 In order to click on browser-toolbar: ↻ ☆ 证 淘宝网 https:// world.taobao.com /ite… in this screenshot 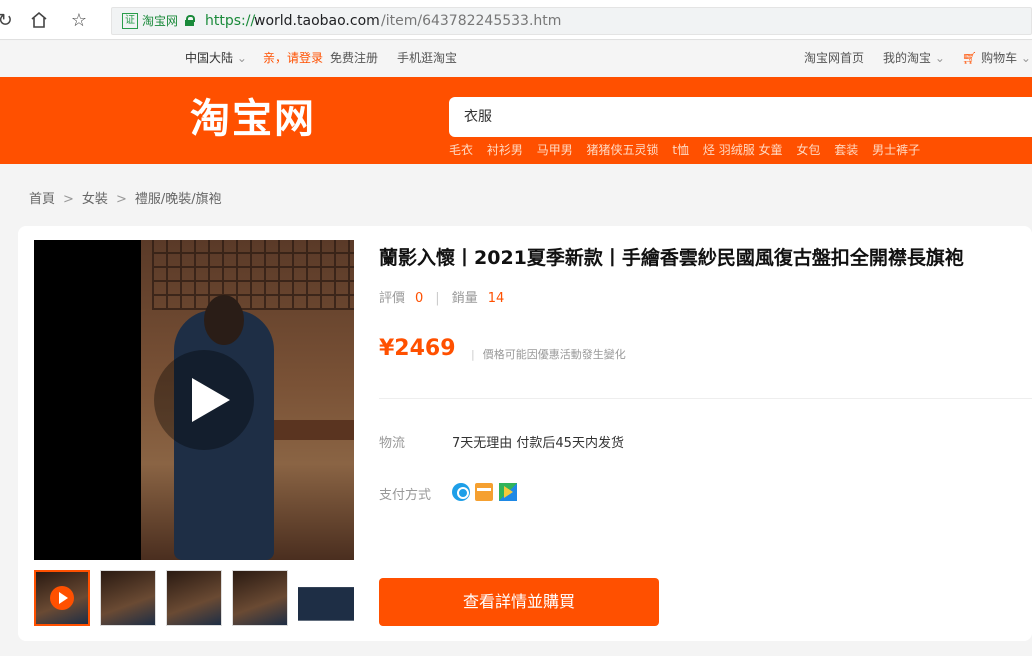, I will do `click(516, 20)`.